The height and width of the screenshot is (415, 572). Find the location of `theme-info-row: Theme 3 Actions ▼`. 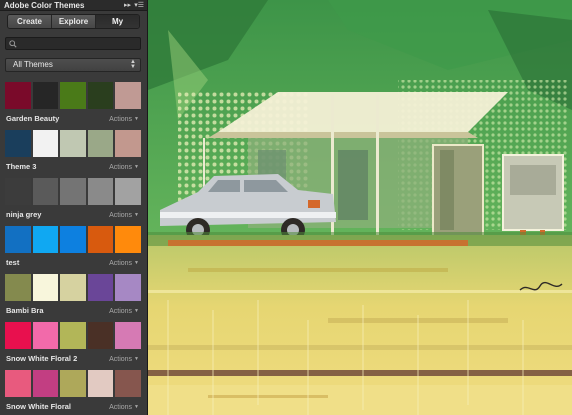

theme-info-row: Theme 3 Actions ▼ is located at coordinates (73, 167).